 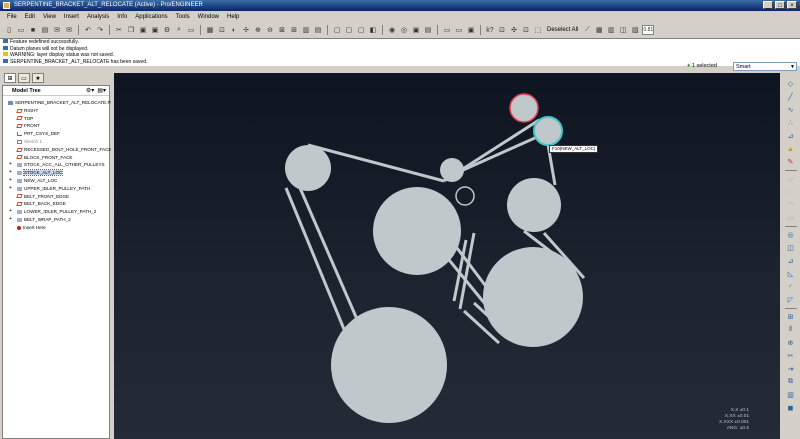 I want to click on window-close-icon: ▭, so click(x=447, y=30).